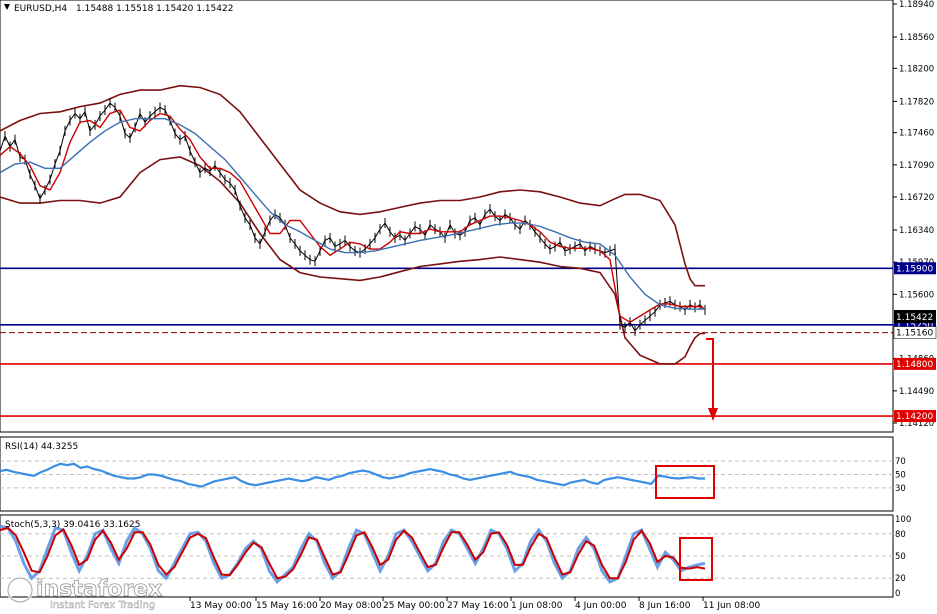 This screenshot has width=937, height=614. Describe the element at coordinates (537, 606) in the screenshot. I see `time-tick-label: 1 Jun 08:00` at that location.